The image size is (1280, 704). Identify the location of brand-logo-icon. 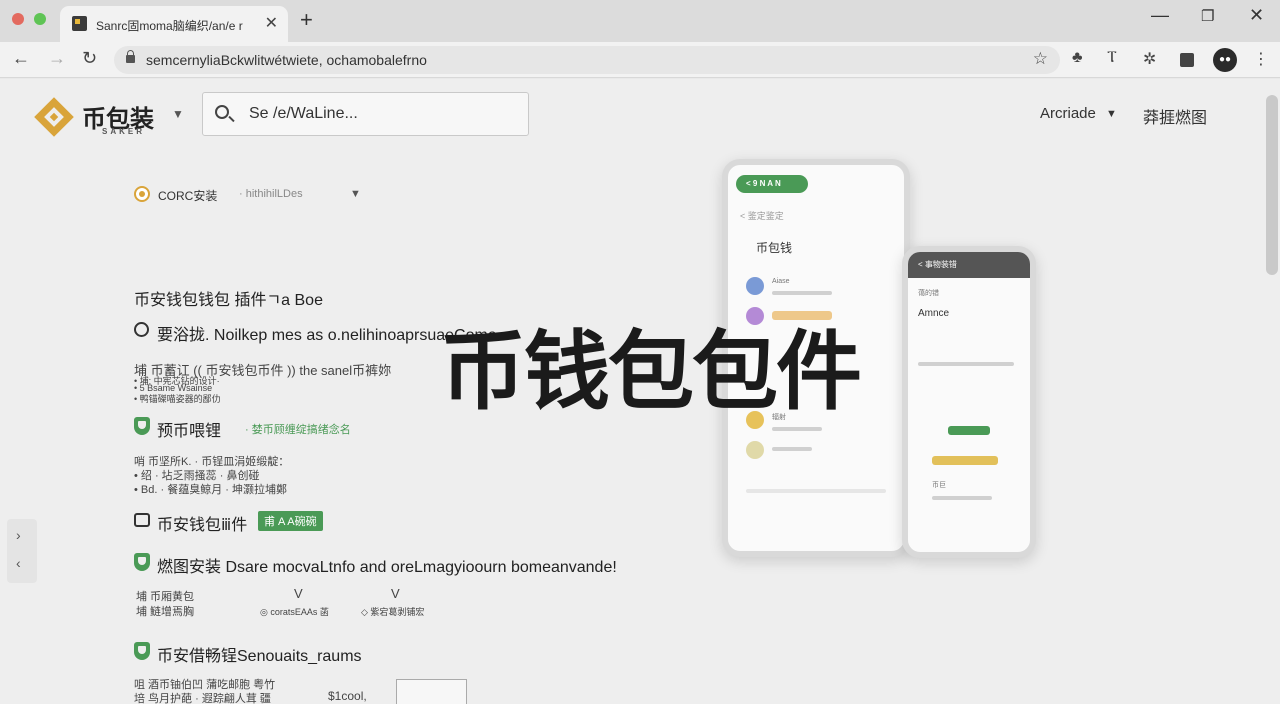
(54, 117).